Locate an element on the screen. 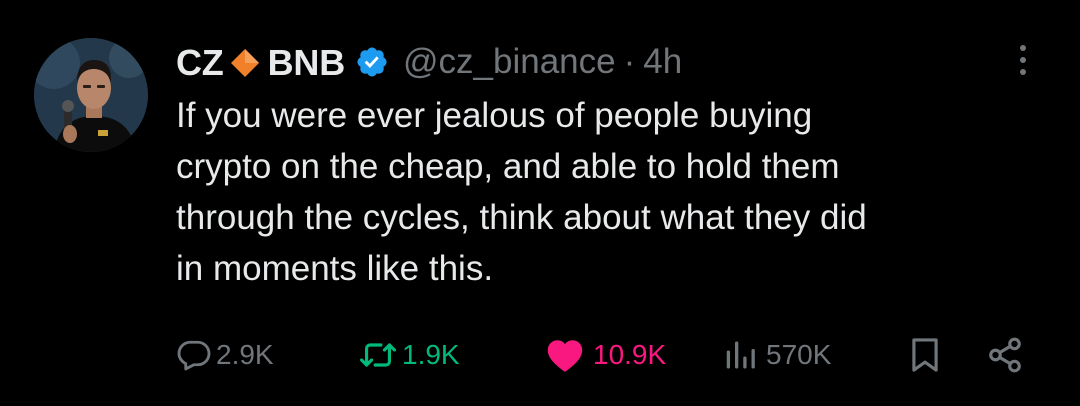 Image resolution: width=1080 pixels, height=406 pixels. avatar is located at coordinates (91, 95).